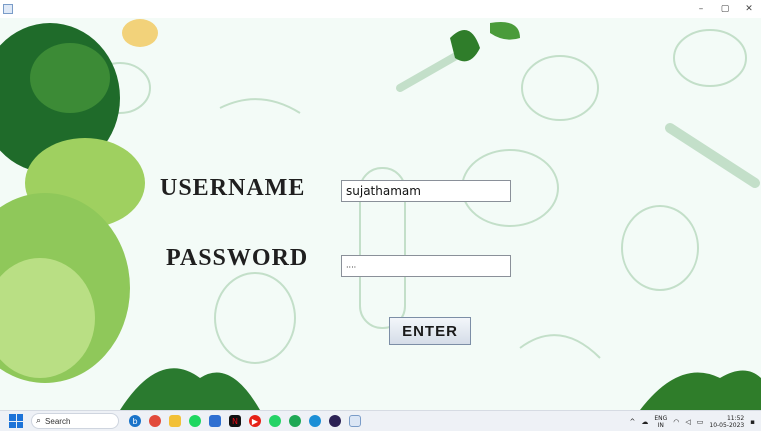 The width and height of the screenshot is (761, 431). Describe the element at coordinates (140, 33) in the screenshot. I see `corn-art` at that location.